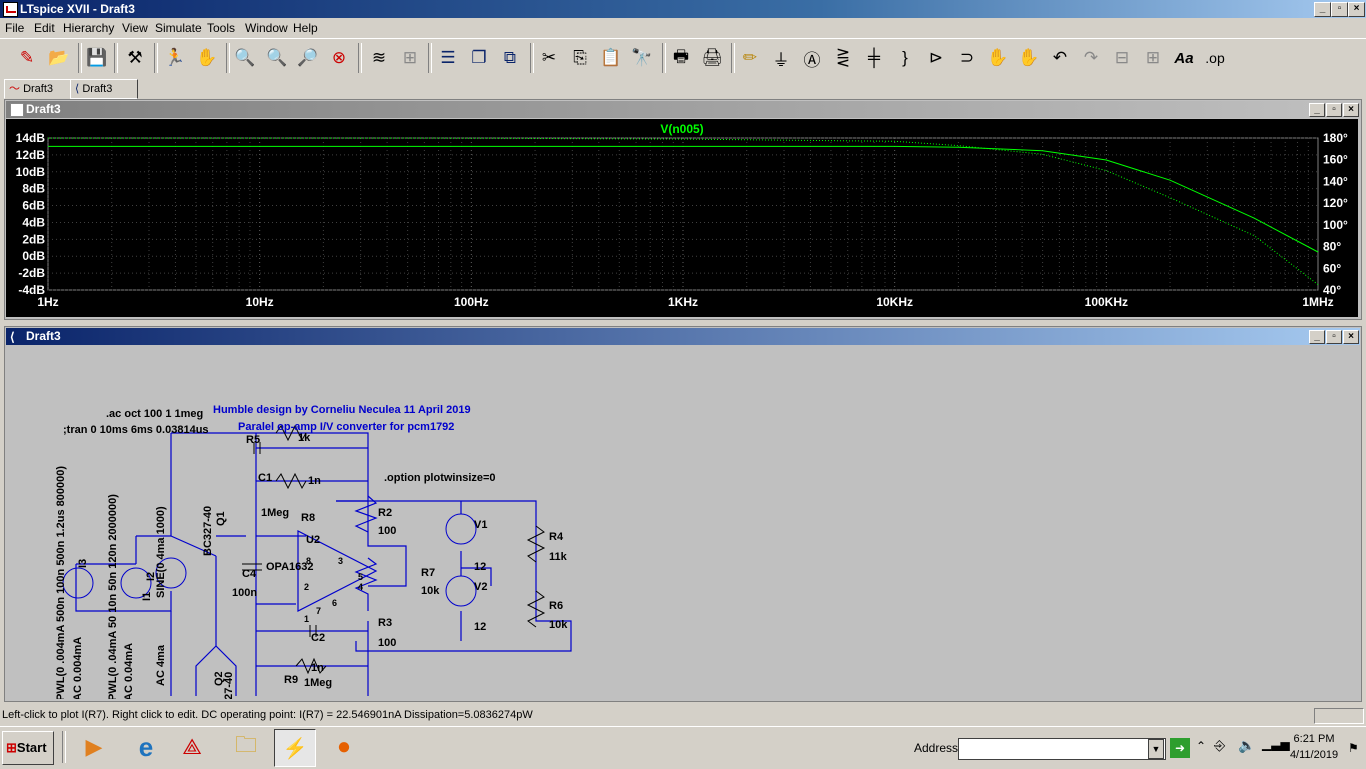 This screenshot has height=769, width=1366. I want to click on r8-value: 1Meg, so click(275, 513).